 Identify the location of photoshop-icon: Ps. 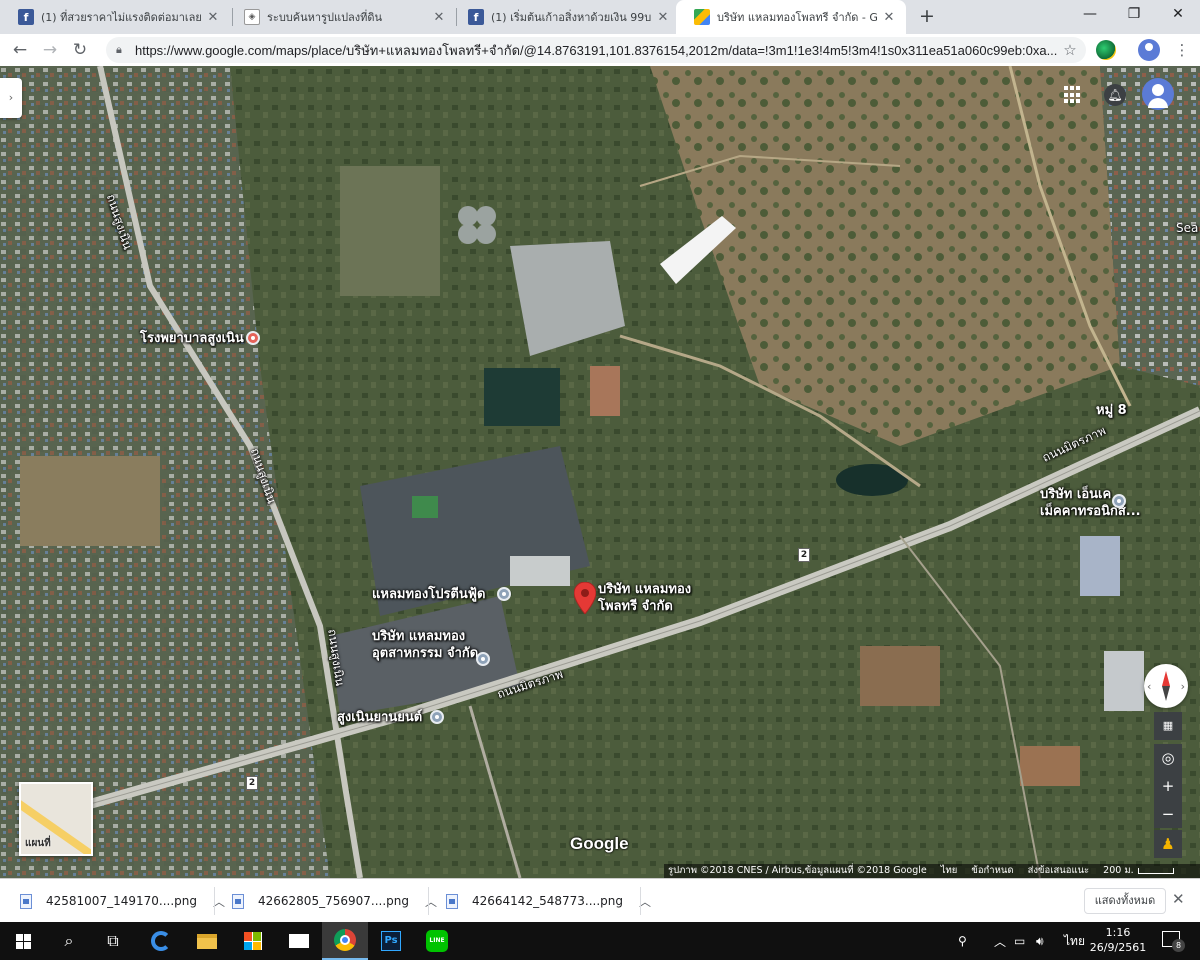
(391, 941).